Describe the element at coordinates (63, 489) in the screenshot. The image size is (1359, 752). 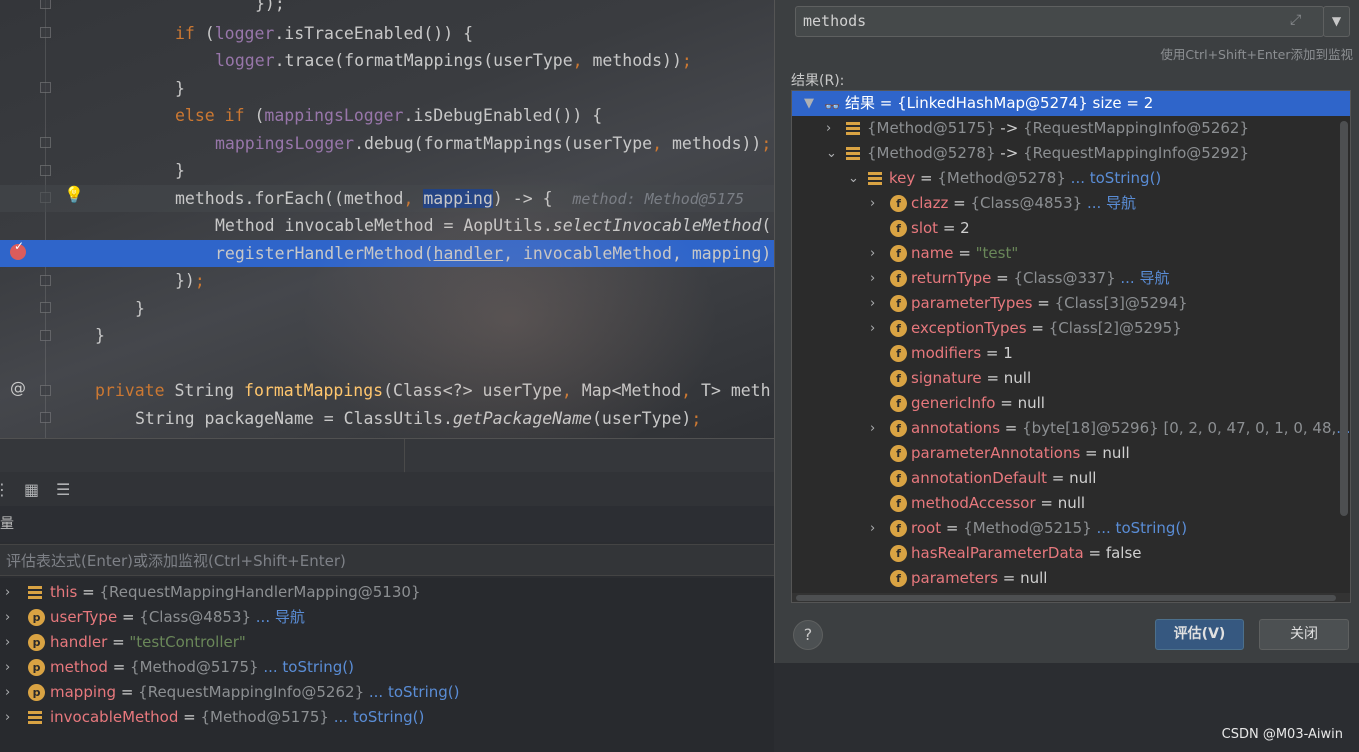
I see `layout-icon: ☰` at that location.